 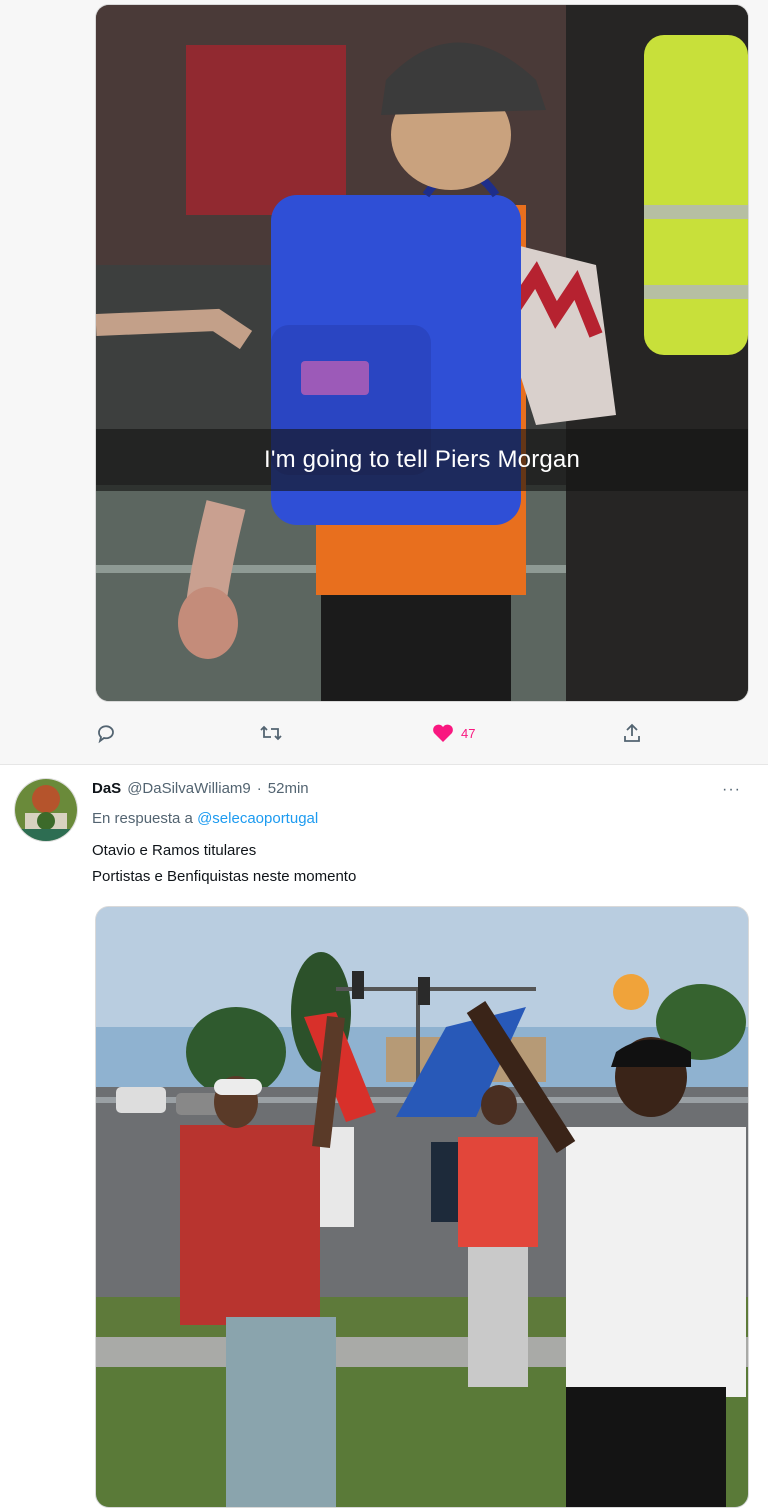 I want to click on tweet-text-line: Otavio e Ramos titulares, so click(x=174, y=850).